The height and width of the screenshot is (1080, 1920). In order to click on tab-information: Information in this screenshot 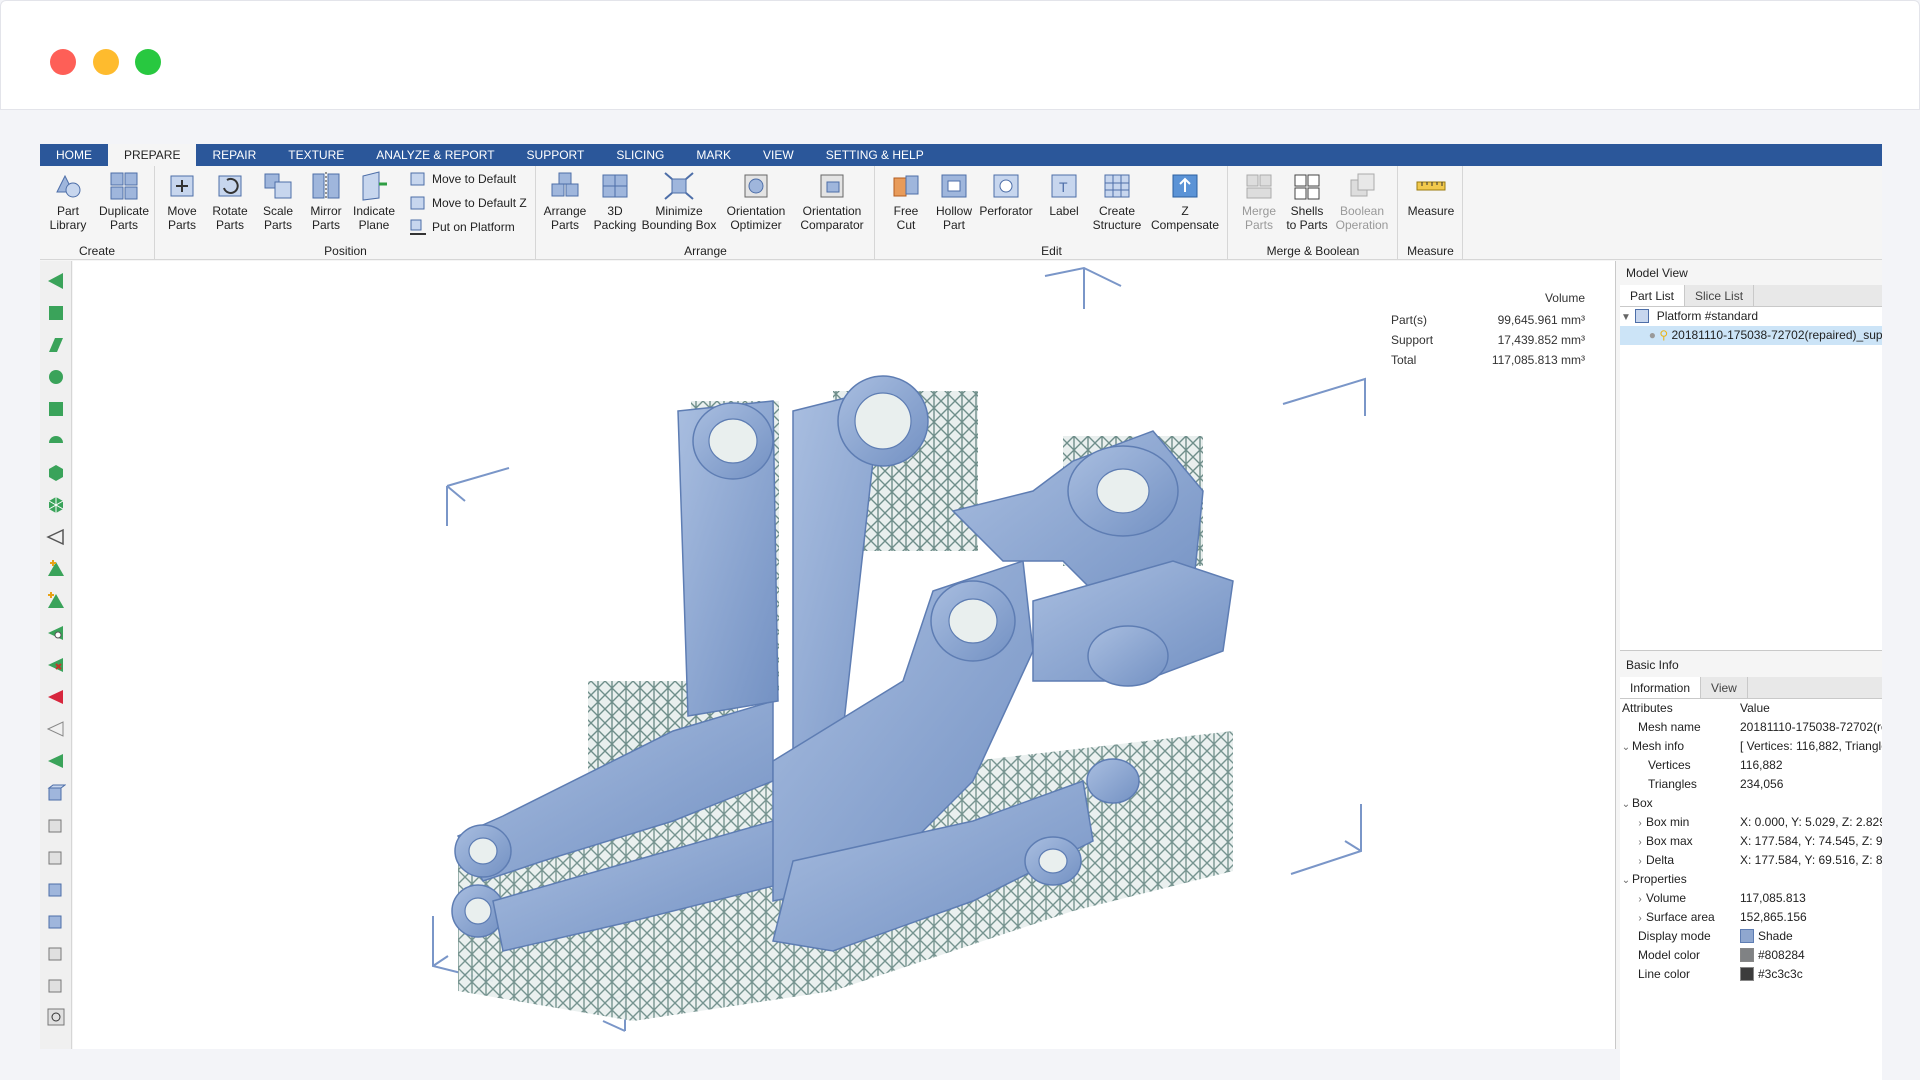, I will do `click(1661, 687)`.